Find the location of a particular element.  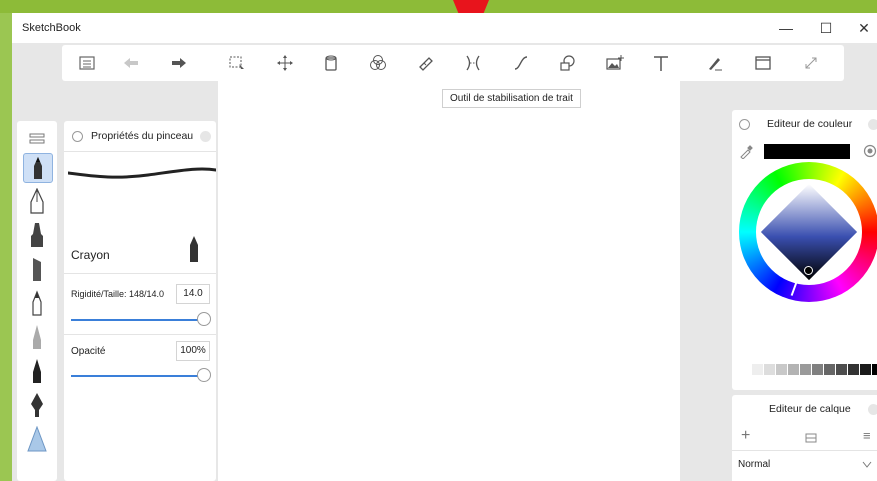

smudge-icon is located at coordinates (37, 439).